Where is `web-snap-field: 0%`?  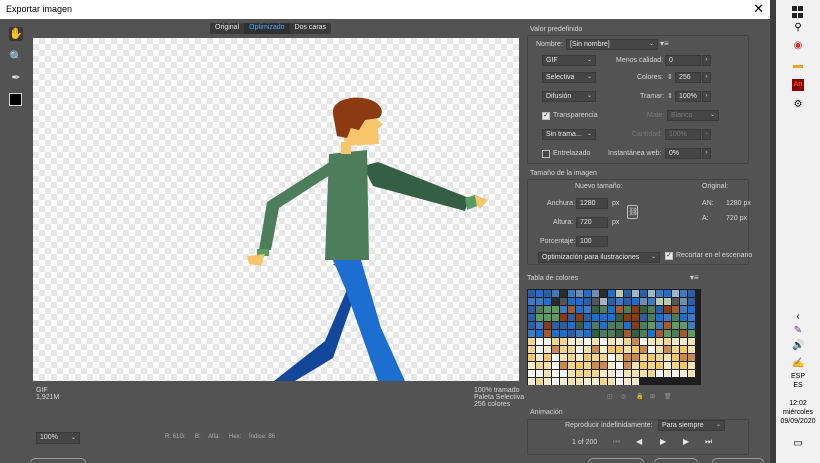 web-snap-field: 0% is located at coordinates (683, 153).